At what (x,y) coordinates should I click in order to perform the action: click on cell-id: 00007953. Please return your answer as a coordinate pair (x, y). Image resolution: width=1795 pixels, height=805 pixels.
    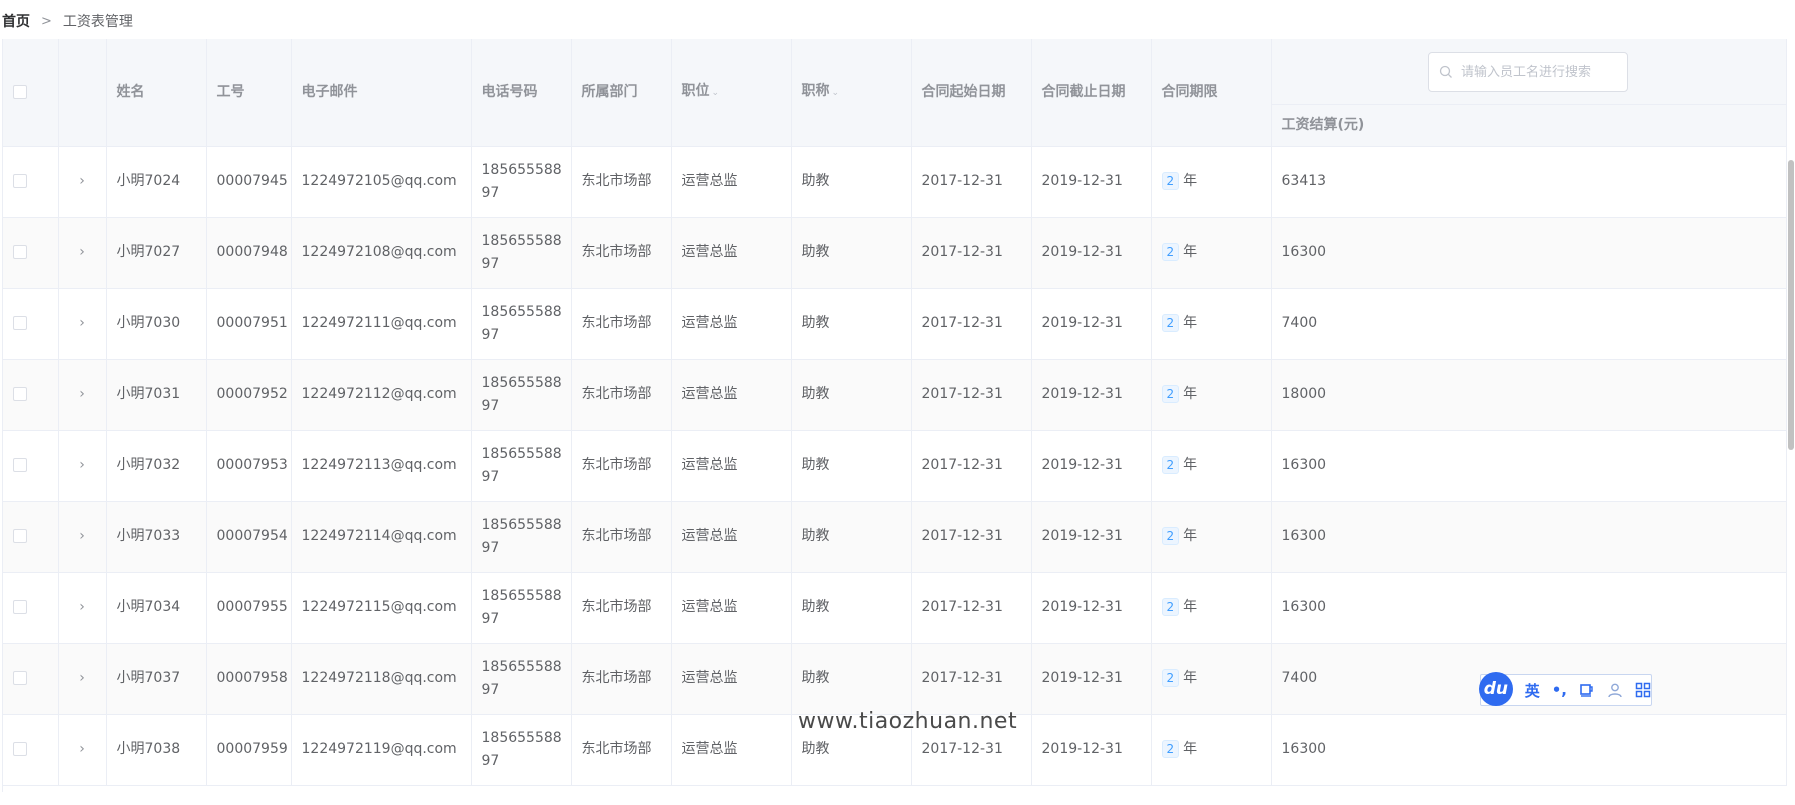
    Looking at the image, I should click on (249, 466).